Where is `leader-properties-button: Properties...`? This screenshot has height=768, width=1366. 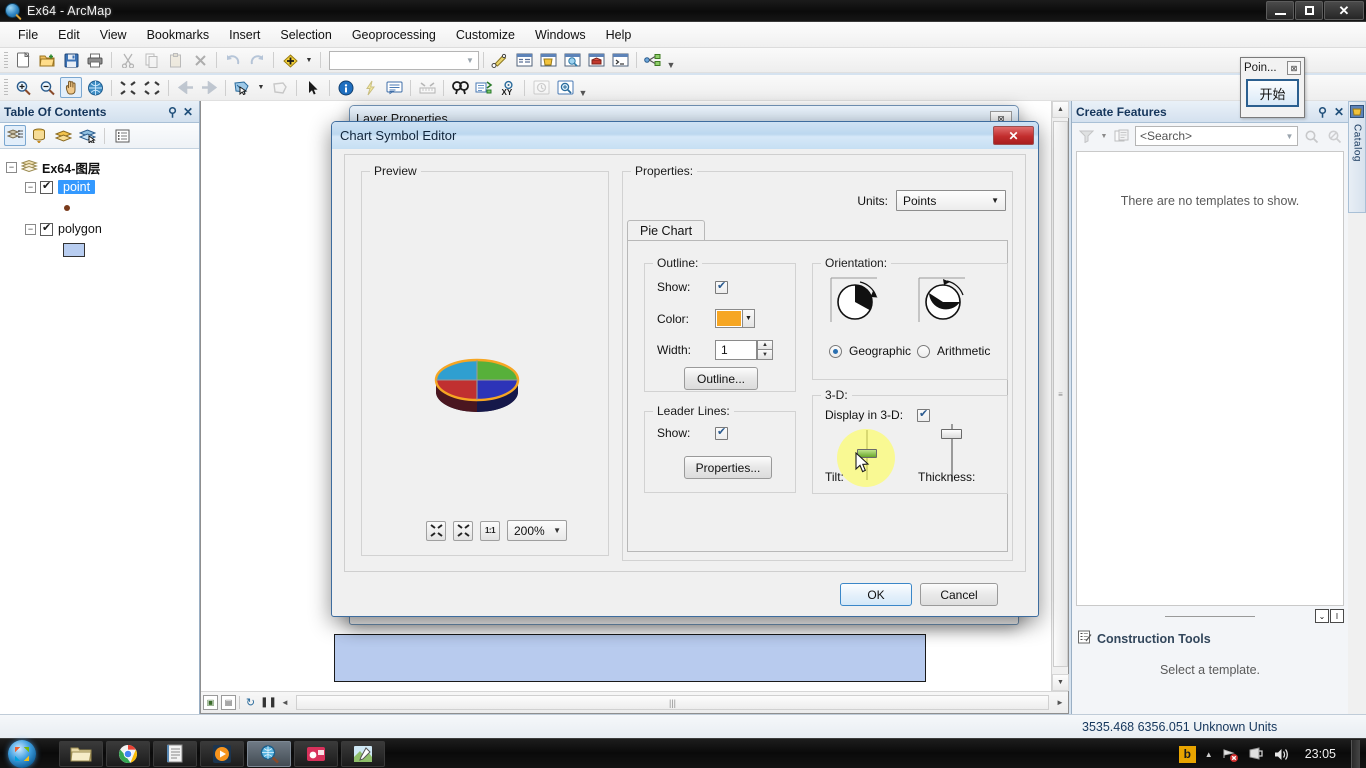 leader-properties-button: Properties... is located at coordinates (728, 467).